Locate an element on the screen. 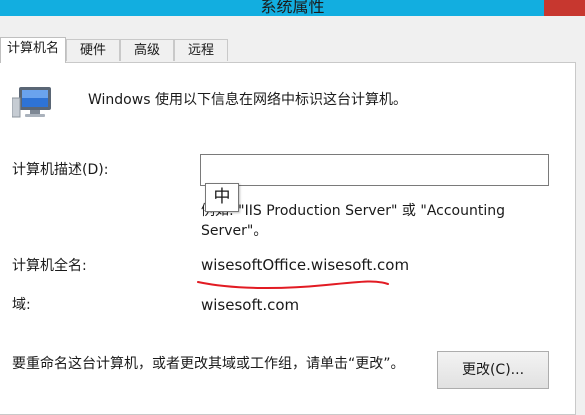 This screenshot has height=415, width=585. tab-label: 远程 is located at coordinates (200, 50).